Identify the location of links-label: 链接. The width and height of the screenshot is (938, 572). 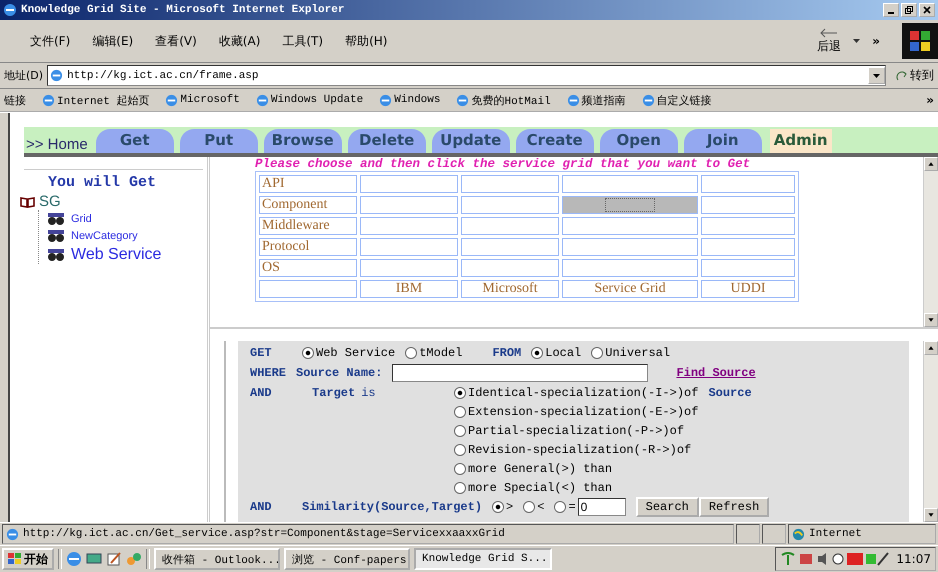
(15, 100).